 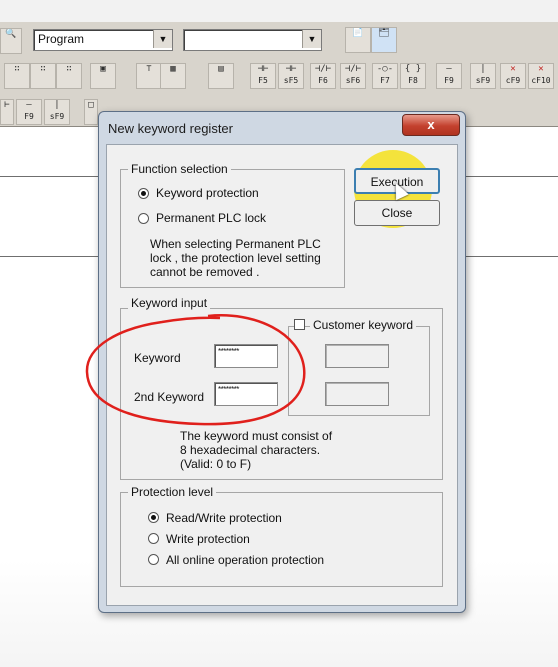 What do you see at coordinates (291, 80) in the screenshot?
I see `fkey-label: sF5` at bounding box center [291, 80].